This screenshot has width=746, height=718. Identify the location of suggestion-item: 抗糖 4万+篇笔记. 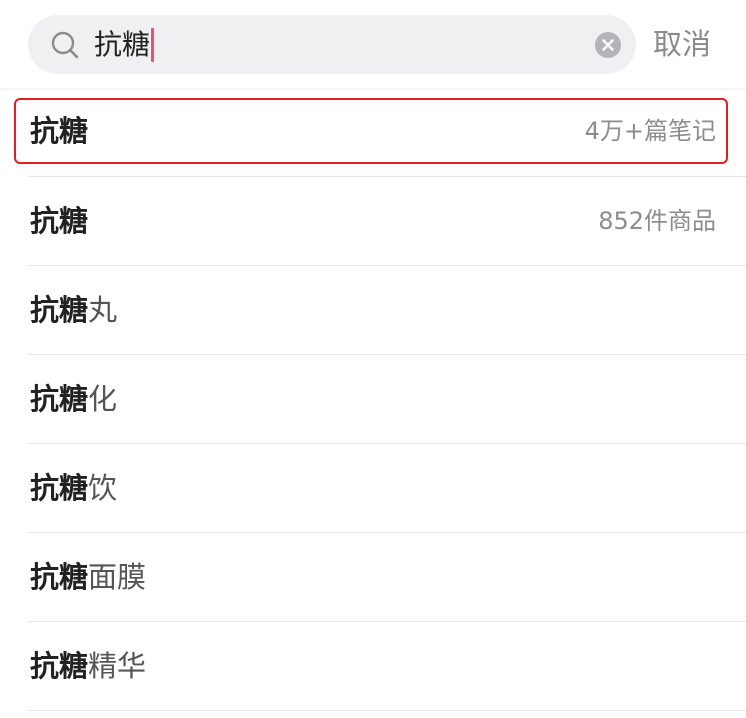
(373, 132).